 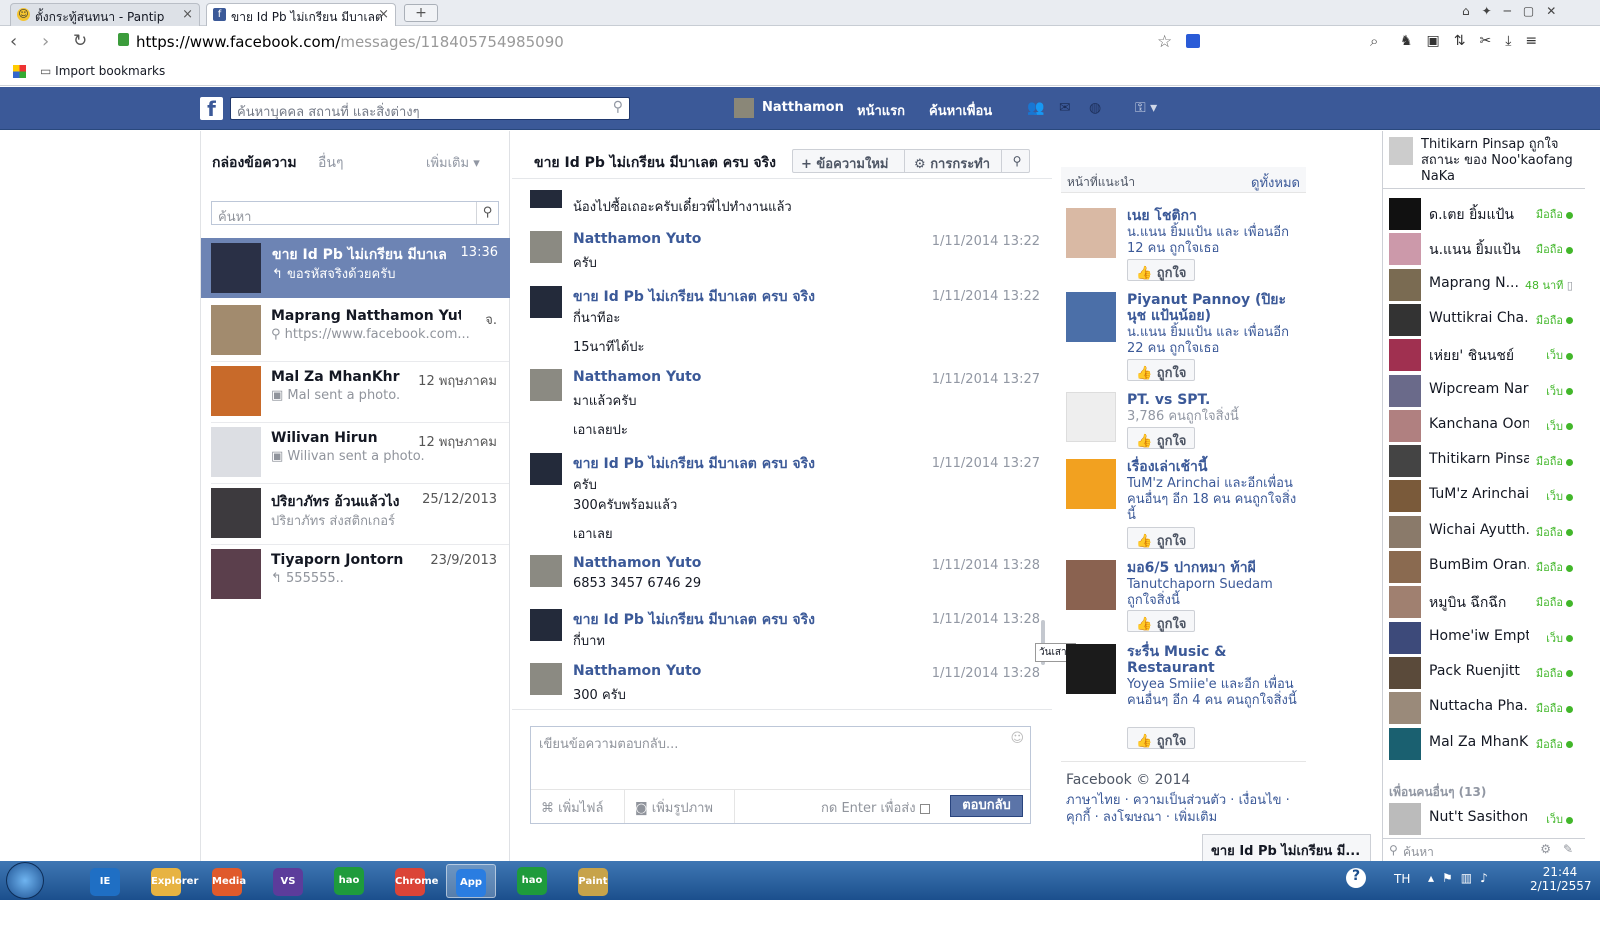 I want to click on buddy-item: Pack Ruenjitt มือถือ, so click(x=1484, y=672).